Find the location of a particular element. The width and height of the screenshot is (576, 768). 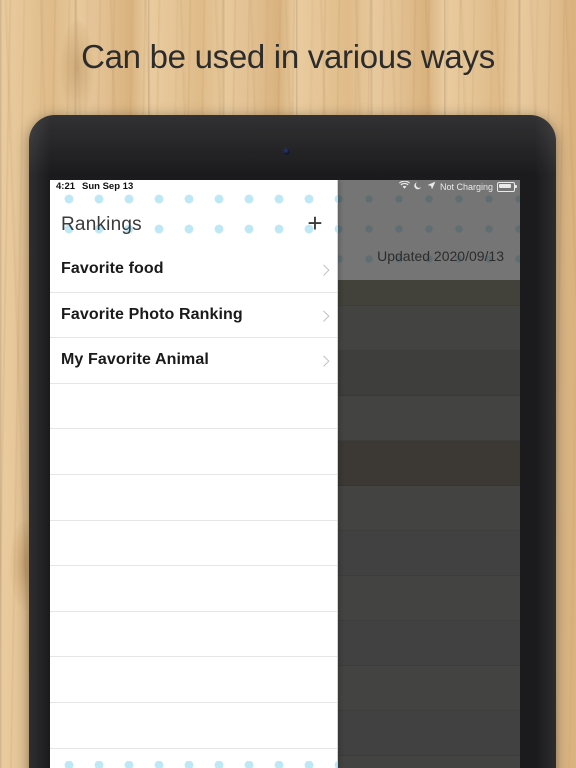

page-title: Can be used in various ways is located at coordinates (288, 56).